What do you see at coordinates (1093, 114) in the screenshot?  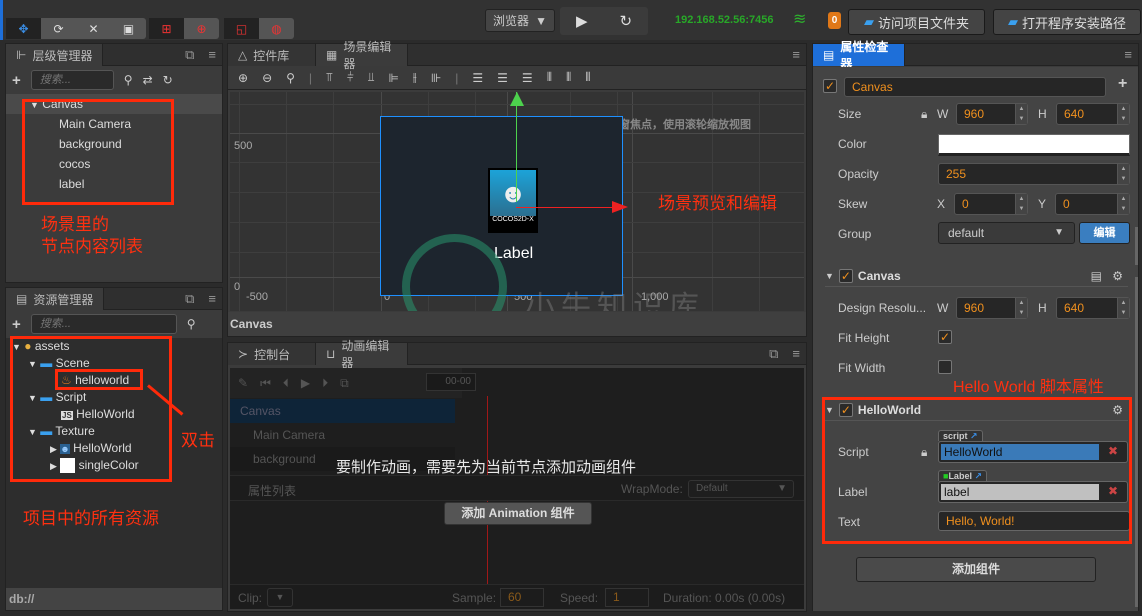 I see `size-h-input: 640 ▲ ▼` at bounding box center [1093, 114].